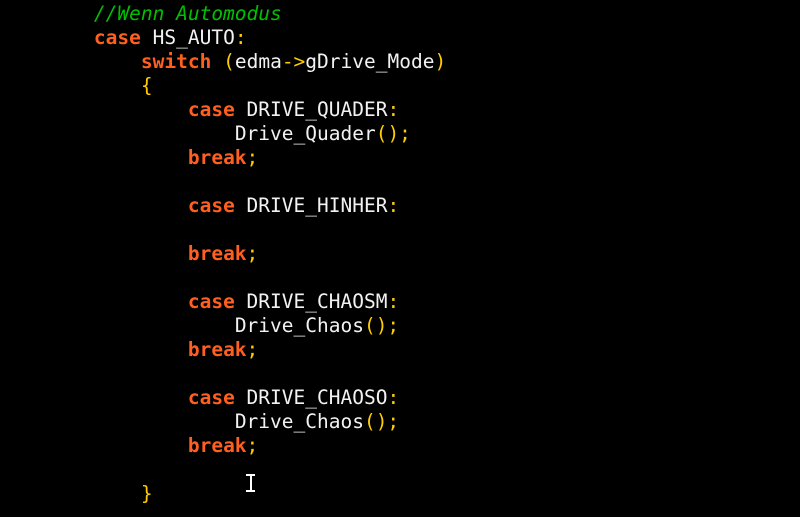 This screenshot has width=800, height=517. I want to click on code-line: case DRIVE_CHAOSM:, so click(400, 302).